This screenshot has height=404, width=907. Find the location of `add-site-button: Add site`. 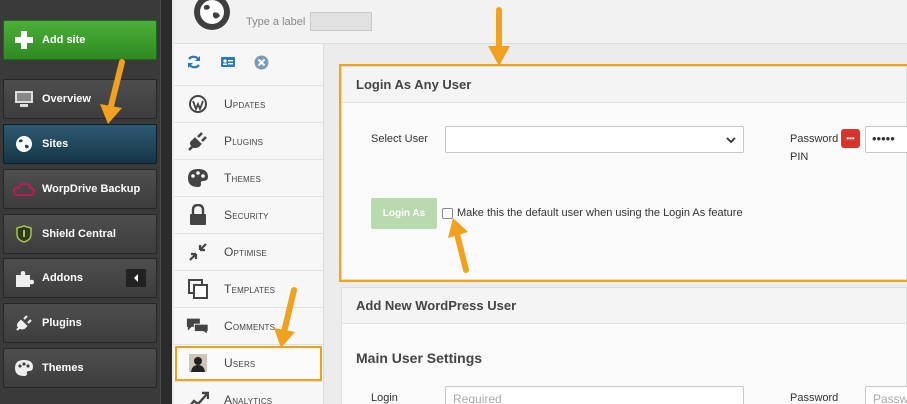

add-site-button: Add site is located at coordinates (80, 40).